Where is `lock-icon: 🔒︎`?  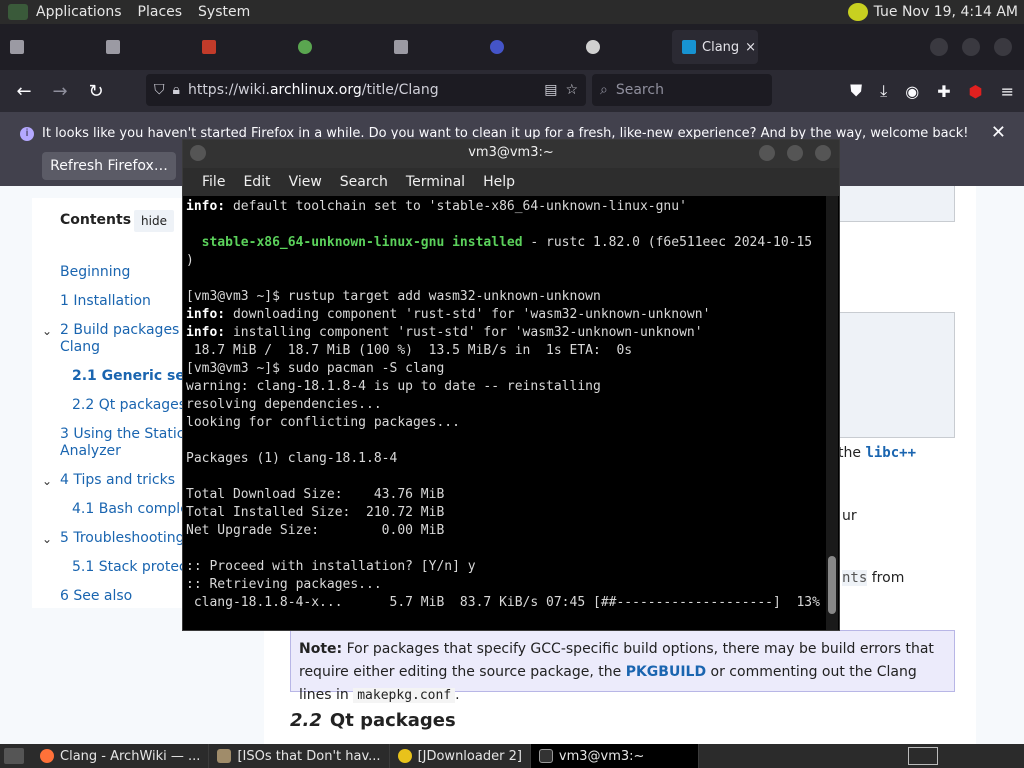
lock-icon: 🔒︎ is located at coordinates (176, 90).